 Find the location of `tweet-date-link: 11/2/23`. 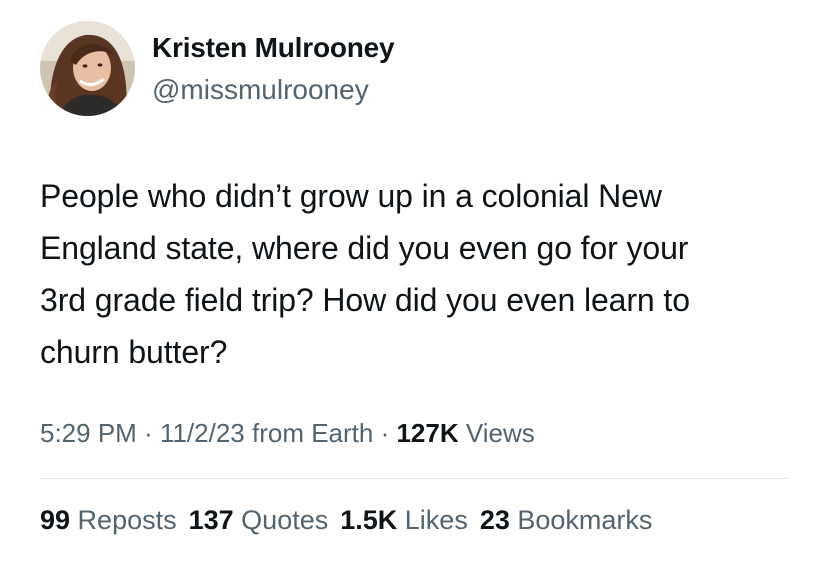

tweet-date-link: 11/2/23 is located at coordinates (202, 433).